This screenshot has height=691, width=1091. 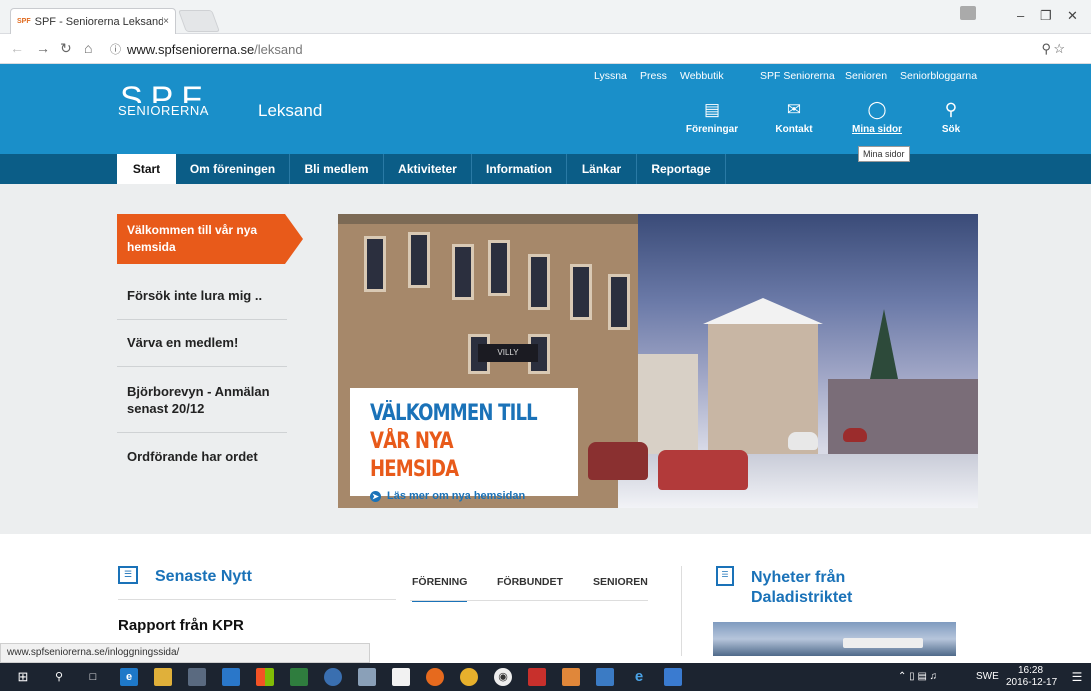 I want to click on hero-read-more-link: ➤ Läs mer om nya hemsidan, so click(x=474, y=496).